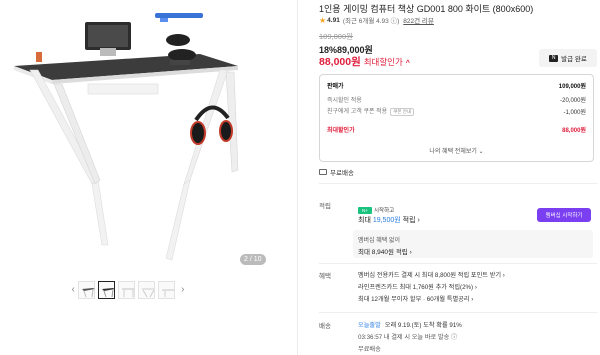 This screenshot has width=600, height=355. Describe the element at coordinates (431, 274) in the screenshot. I see `benefit-line-1: 멤버십 전용카드 결제 시 최대 8,800원 적립 포인트 받기 ›` at that location.